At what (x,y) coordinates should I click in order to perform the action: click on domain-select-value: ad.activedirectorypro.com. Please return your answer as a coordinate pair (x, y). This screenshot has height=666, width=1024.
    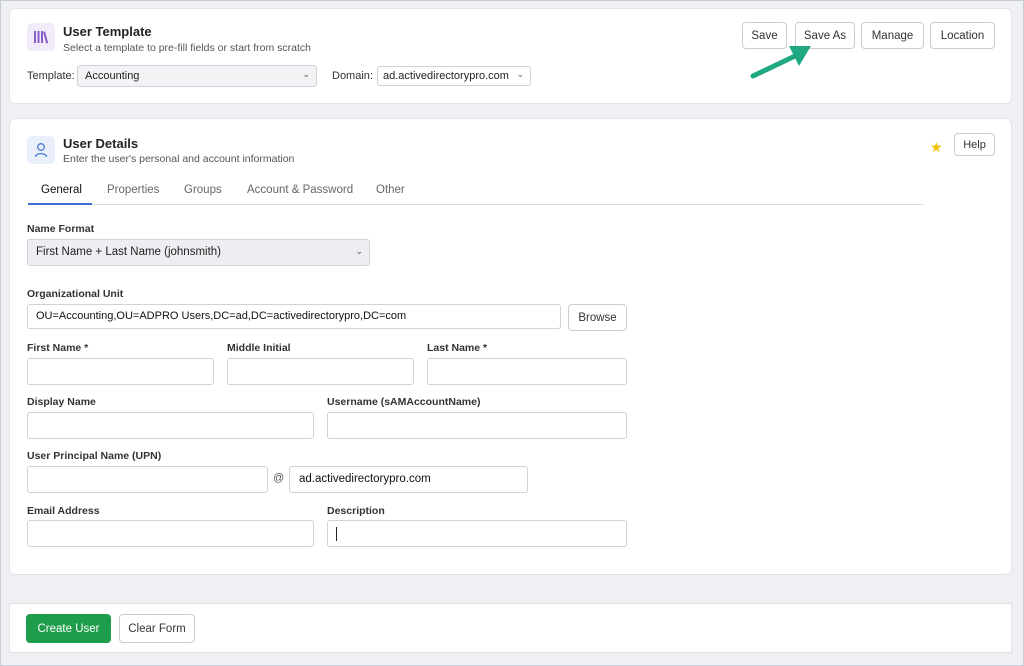
    Looking at the image, I should click on (446, 76).